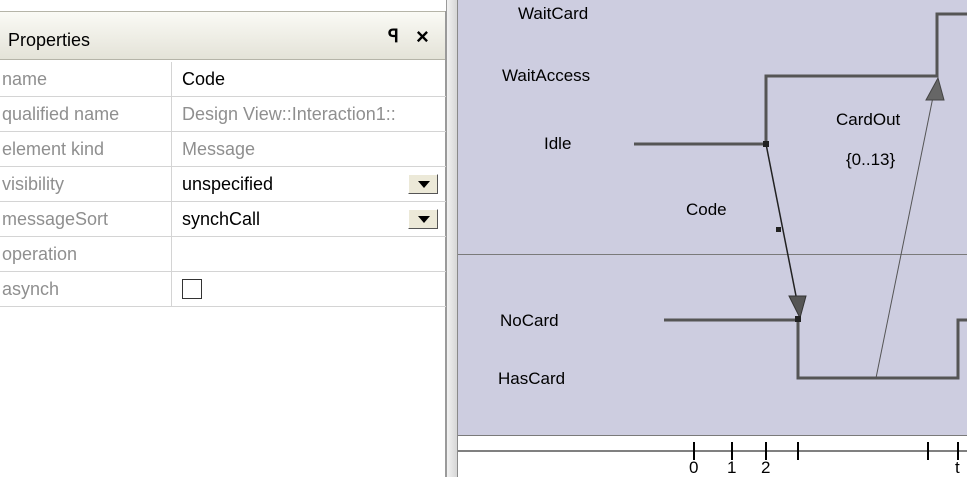 The width and height of the screenshot is (967, 477). Describe the element at coordinates (86, 79) in the screenshot. I see `property-key: name` at that location.